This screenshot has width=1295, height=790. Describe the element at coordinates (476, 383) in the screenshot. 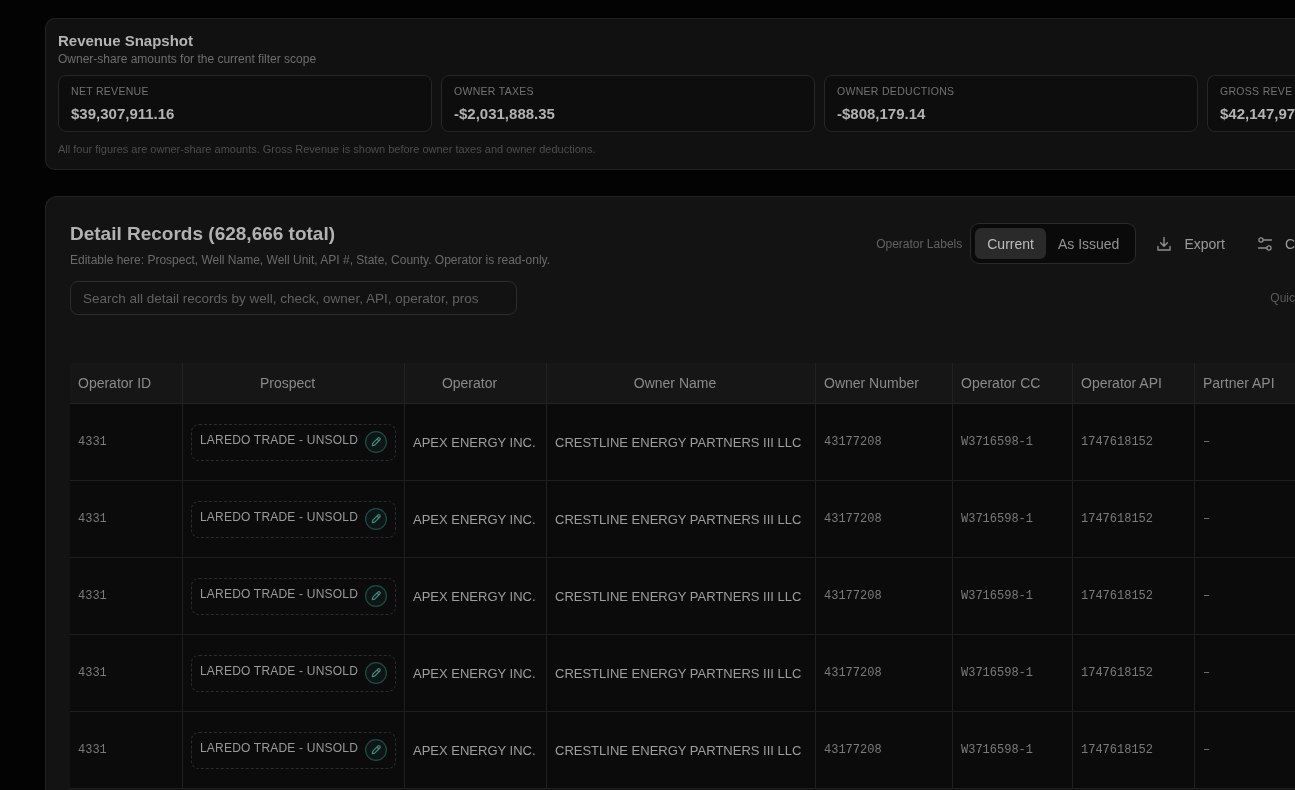

I see `column-header: Operator` at that location.